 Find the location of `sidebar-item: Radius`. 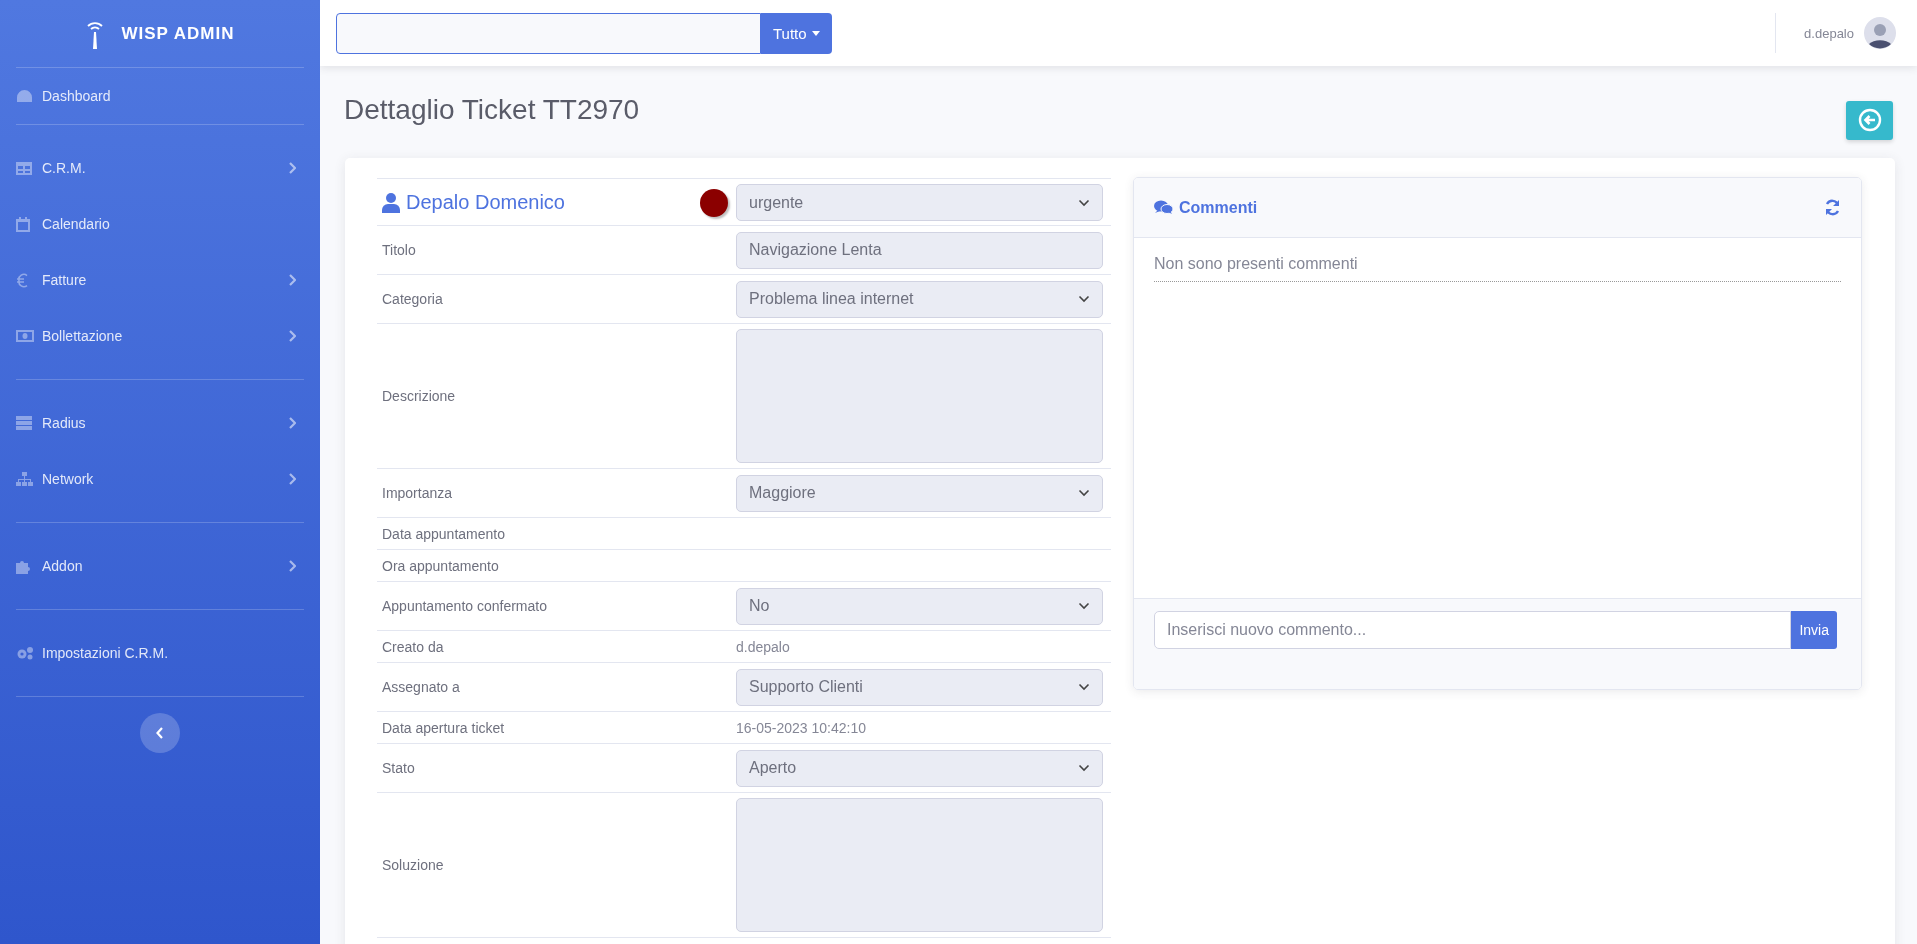

sidebar-item: Radius is located at coordinates (160, 423).